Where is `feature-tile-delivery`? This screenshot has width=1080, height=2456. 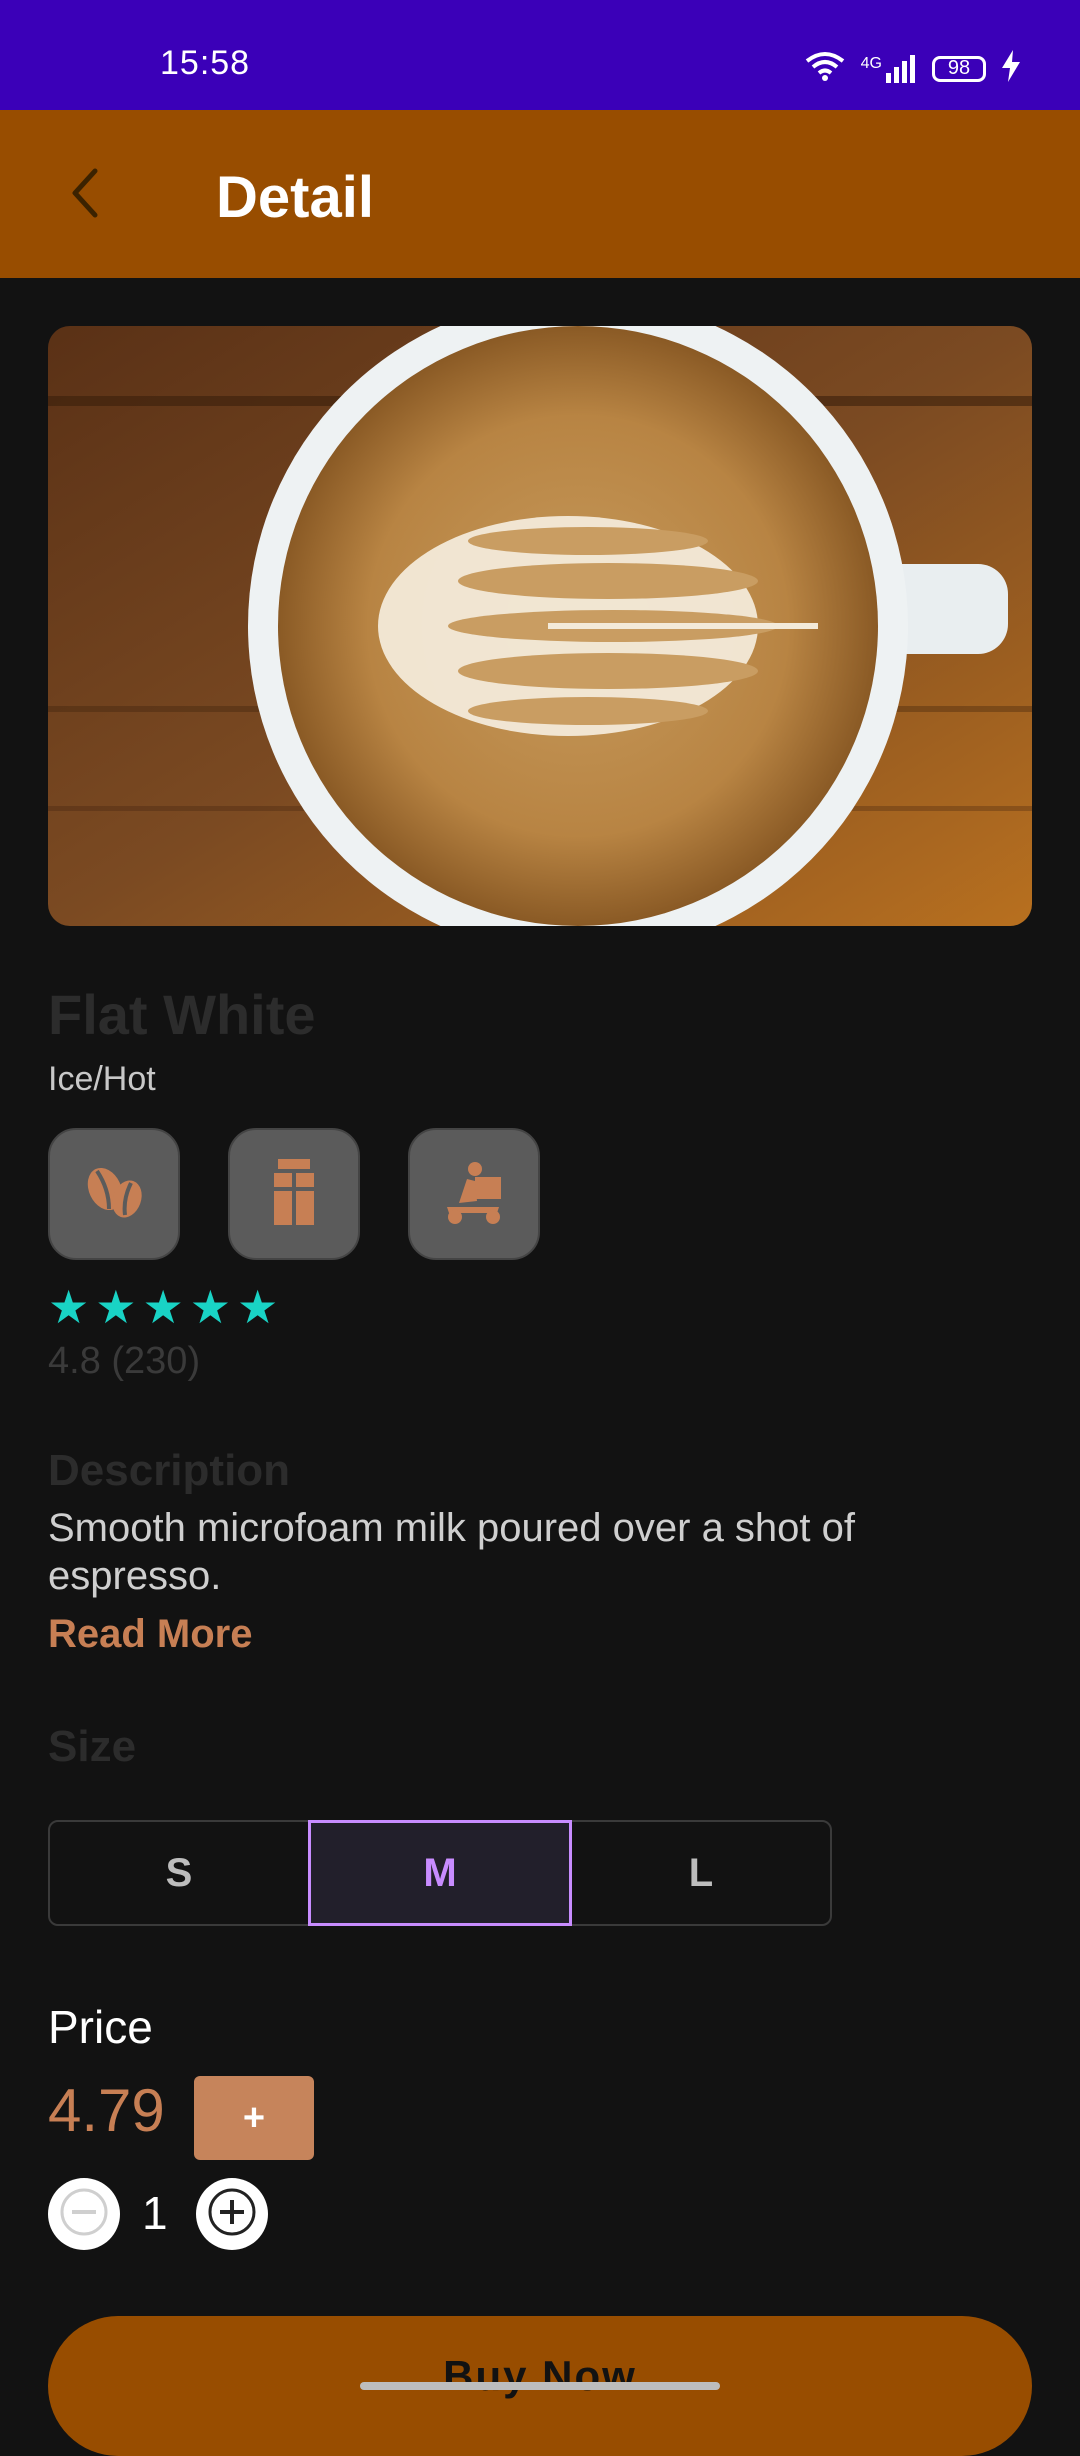
feature-tile-delivery is located at coordinates (474, 1194).